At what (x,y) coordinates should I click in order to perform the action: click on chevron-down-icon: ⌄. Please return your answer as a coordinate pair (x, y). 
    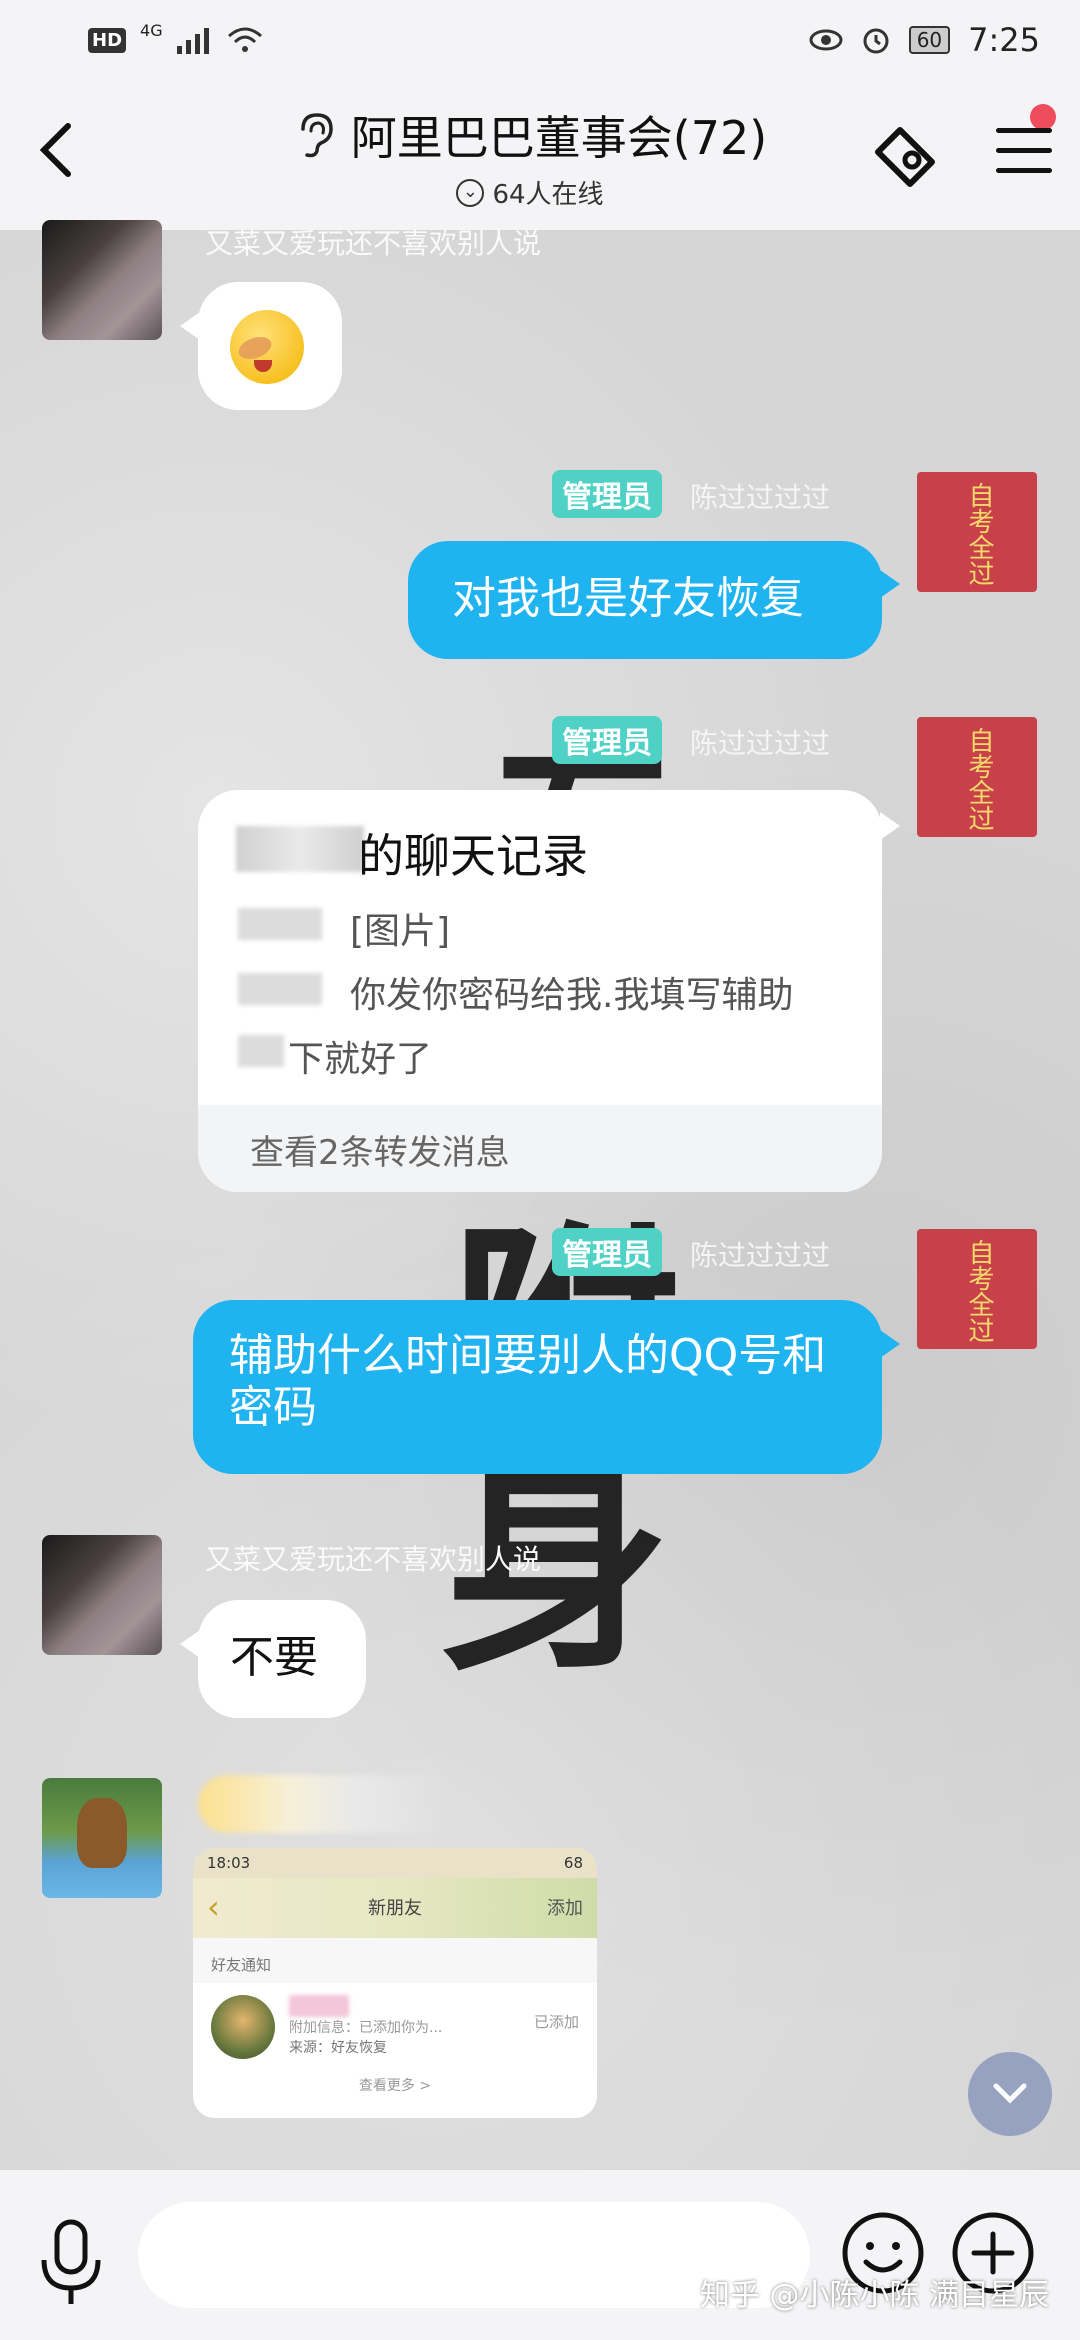
    Looking at the image, I should click on (470, 192).